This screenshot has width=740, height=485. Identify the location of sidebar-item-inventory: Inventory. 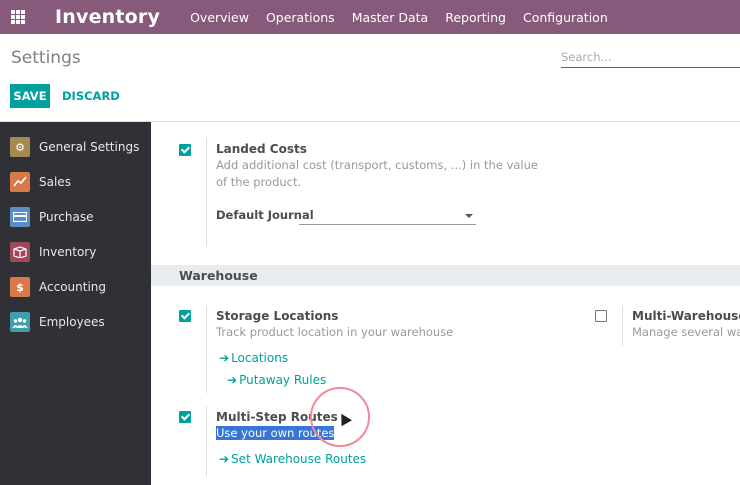
(75, 252).